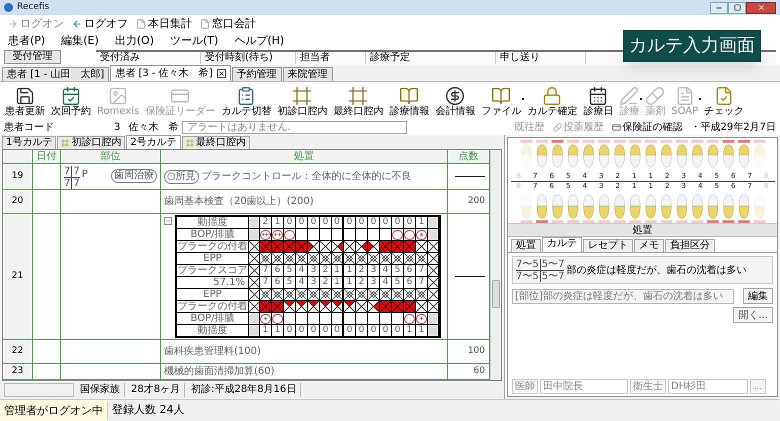 The image size is (780, 421). Describe the element at coordinates (737, 8) in the screenshot. I see `maximize-button` at that location.